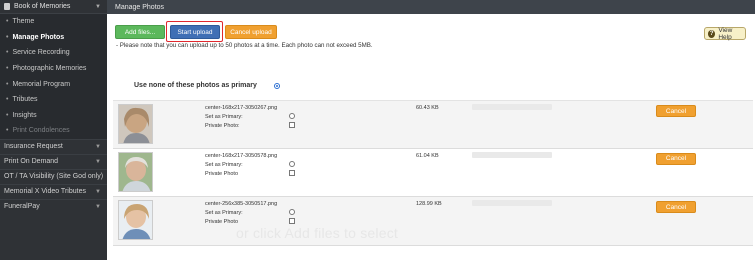 The image size is (755, 260). Describe the element at coordinates (241, 204) in the screenshot. I see `file-name: center-256x385-3050517.png` at that location.